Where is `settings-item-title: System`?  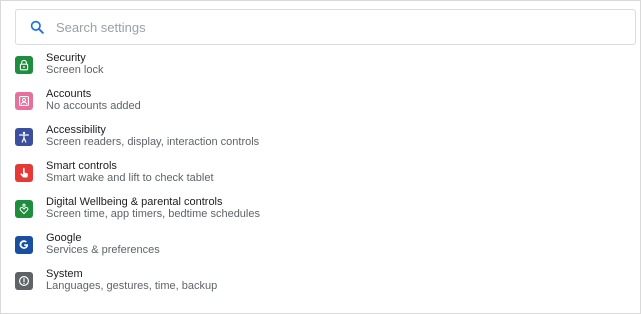
settings-item-title: System is located at coordinates (64, 274).